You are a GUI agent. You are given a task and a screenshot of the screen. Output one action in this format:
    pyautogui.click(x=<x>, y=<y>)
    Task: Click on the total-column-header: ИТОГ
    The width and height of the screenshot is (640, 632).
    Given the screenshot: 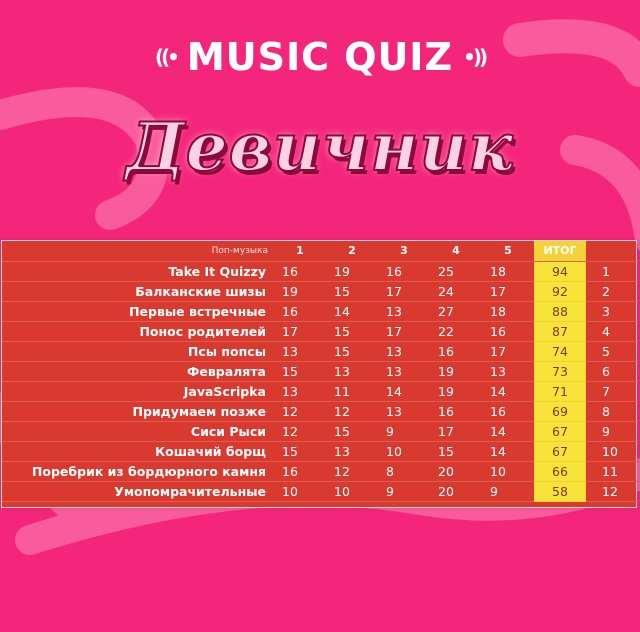 What is the action you would take?
    pyautogui.click(x=560, y=251)
    